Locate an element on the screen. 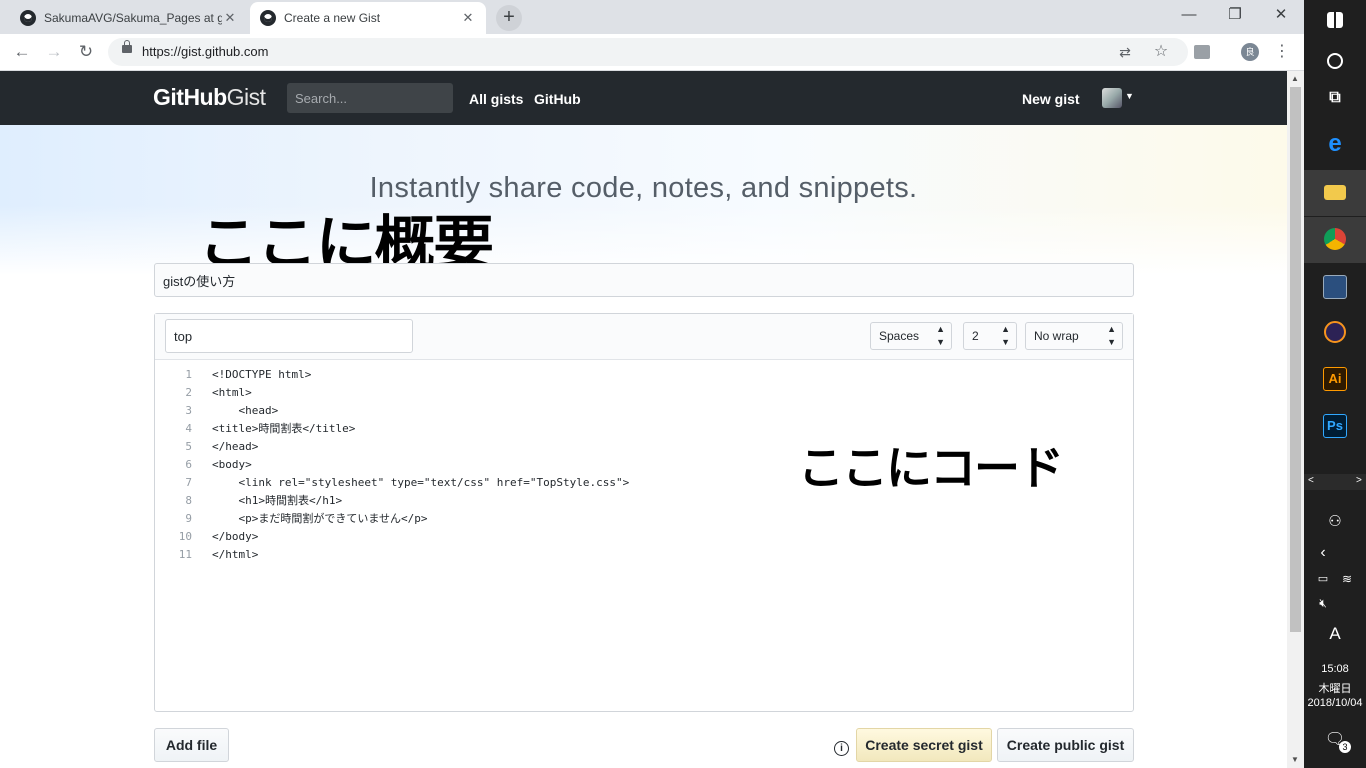 The height and width of the screenshot is (768, 1366). user-avatar is located at coordinates (1112, 98).